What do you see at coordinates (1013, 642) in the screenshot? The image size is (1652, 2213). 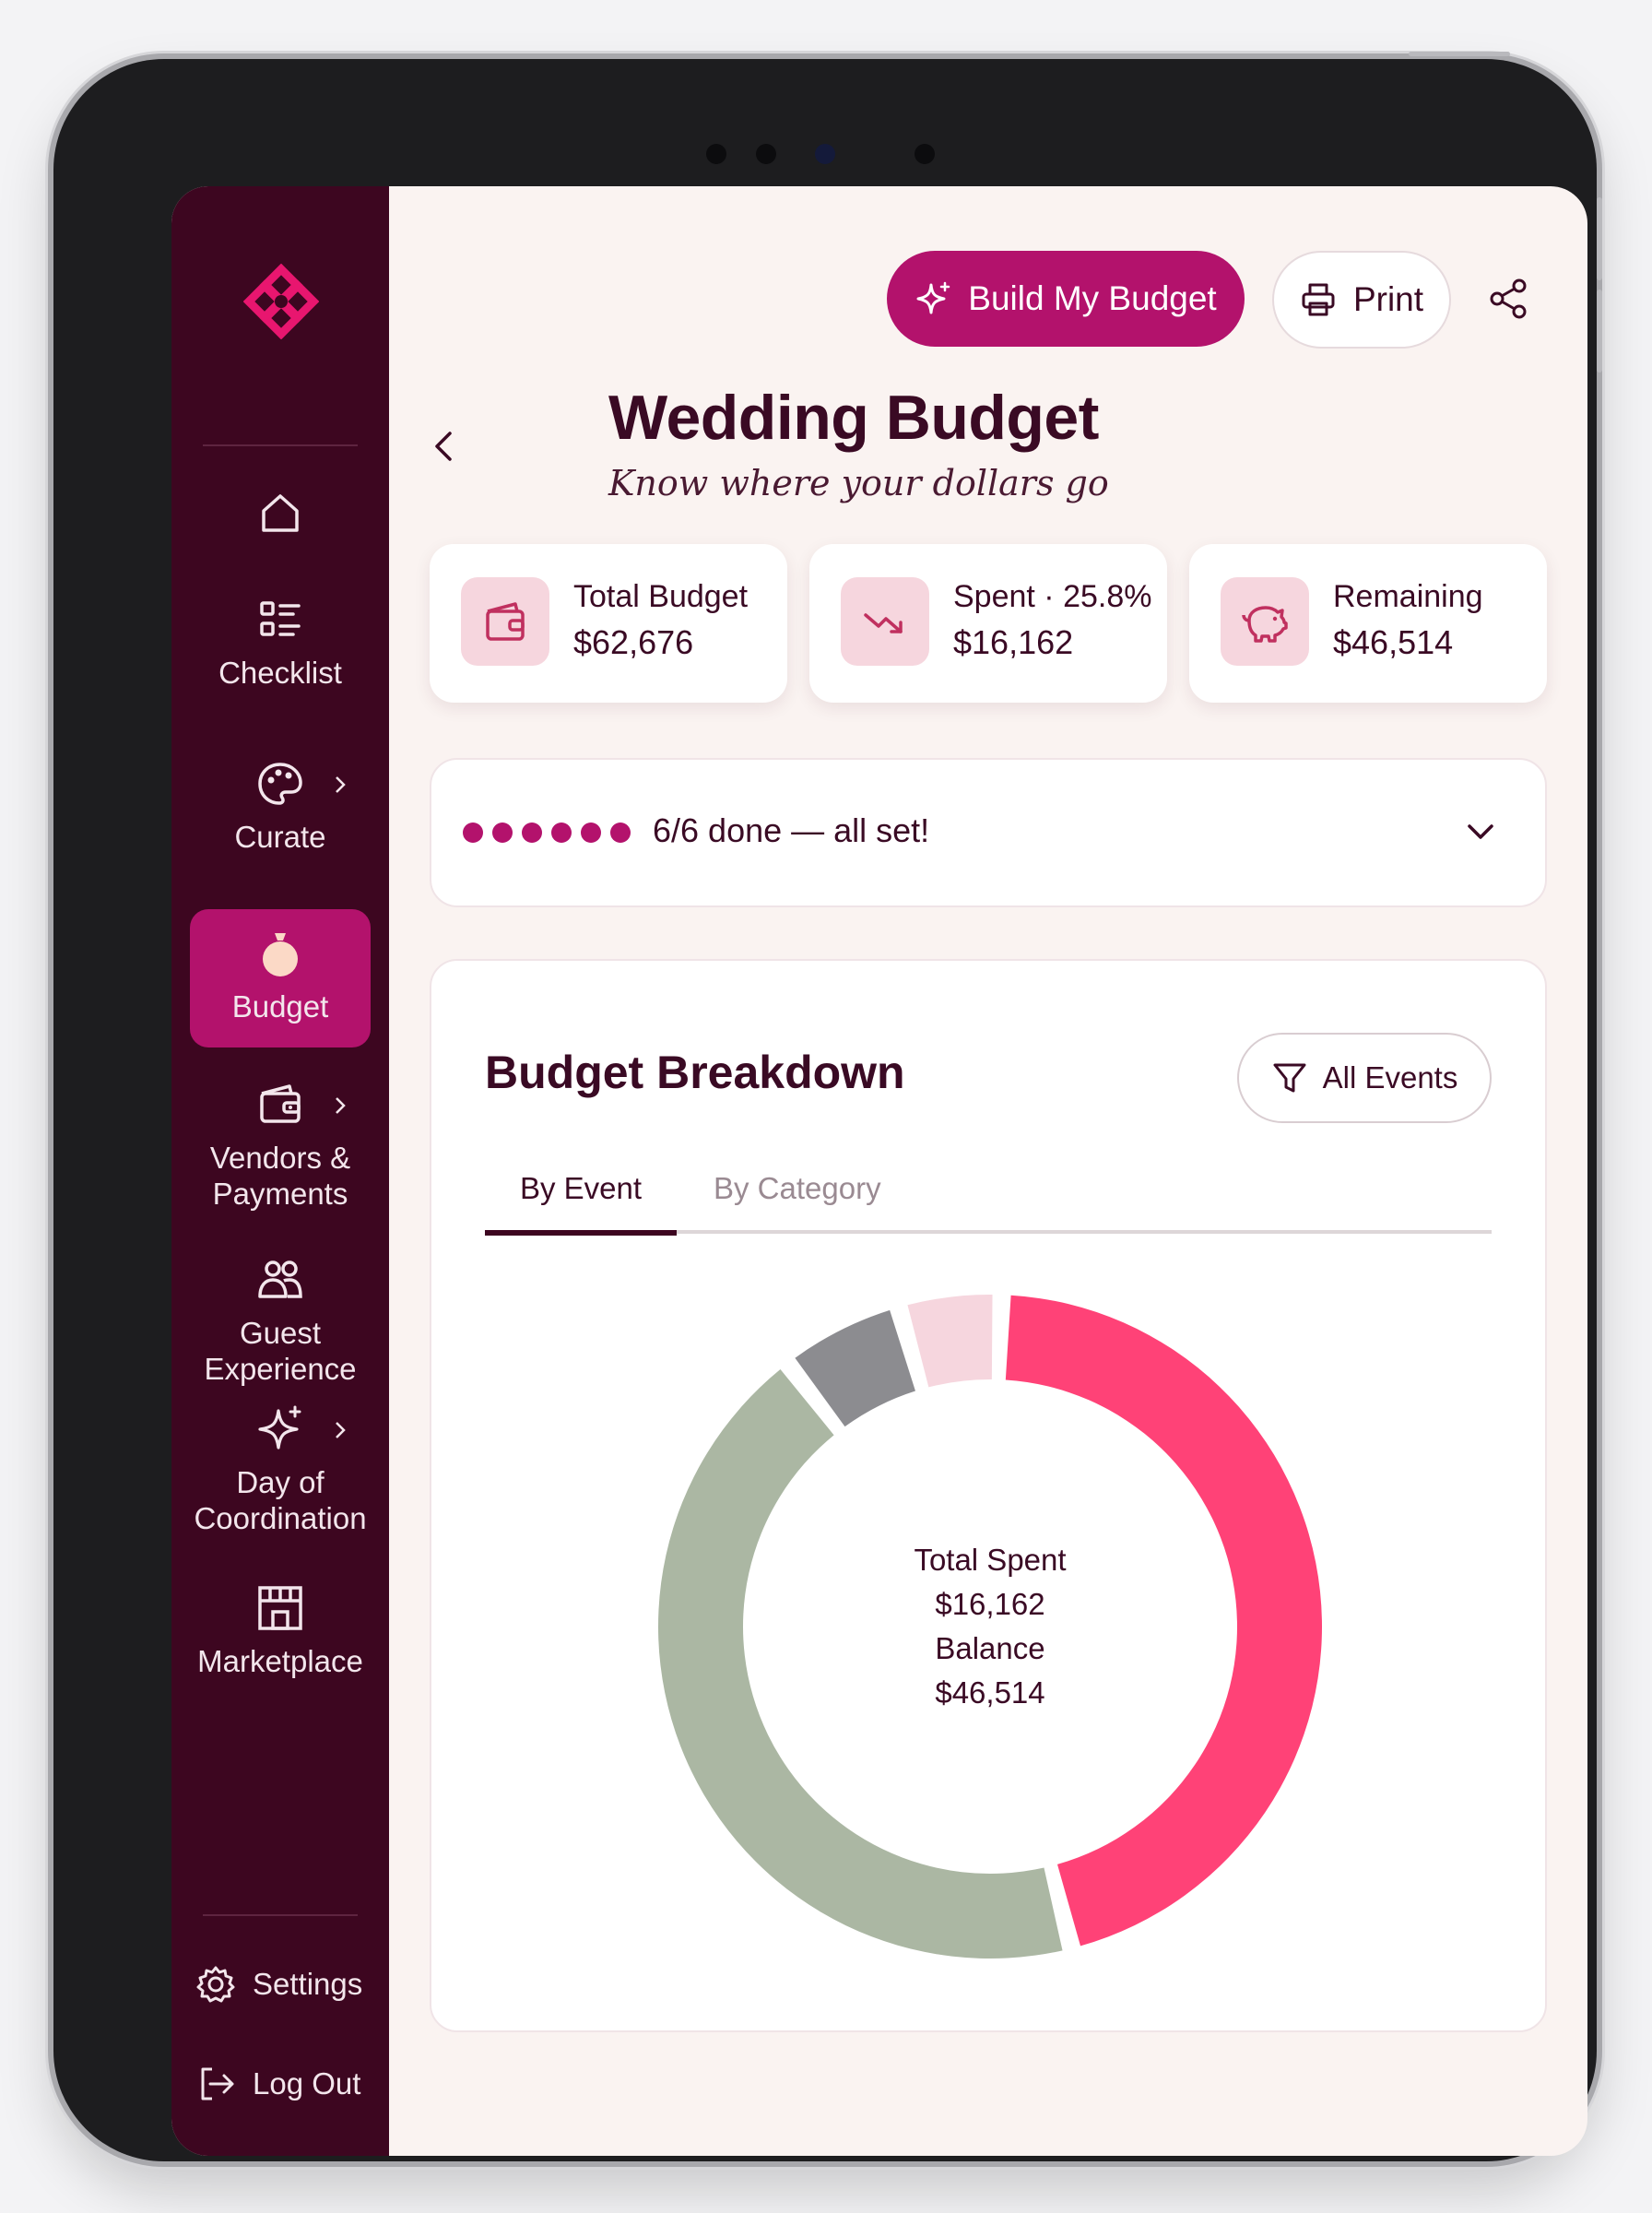 I see `stat-value: $16,162` at bounding box center [1013, 642].